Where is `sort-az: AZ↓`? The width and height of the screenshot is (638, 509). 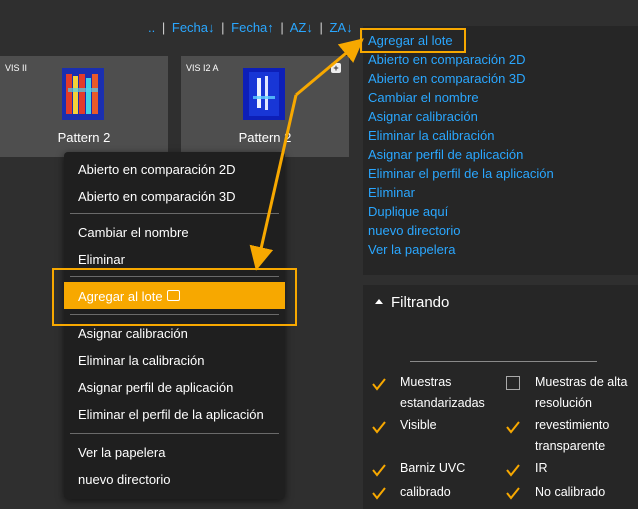
sort-az: AZ↓ is located at coordinates (301, 27).